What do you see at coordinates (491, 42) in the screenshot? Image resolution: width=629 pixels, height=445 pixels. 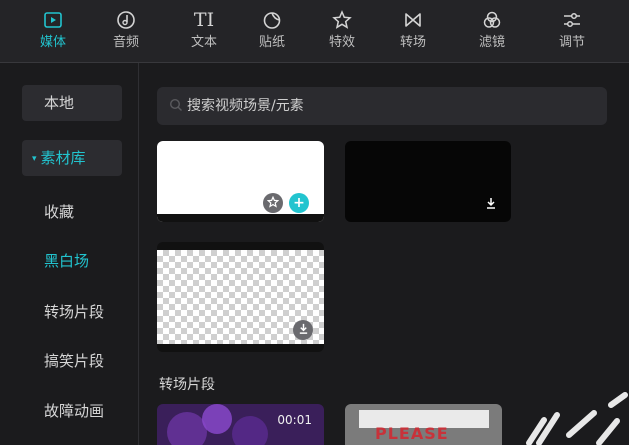 I see `tab-label: 滤镜` at bounding box center [491, 42].